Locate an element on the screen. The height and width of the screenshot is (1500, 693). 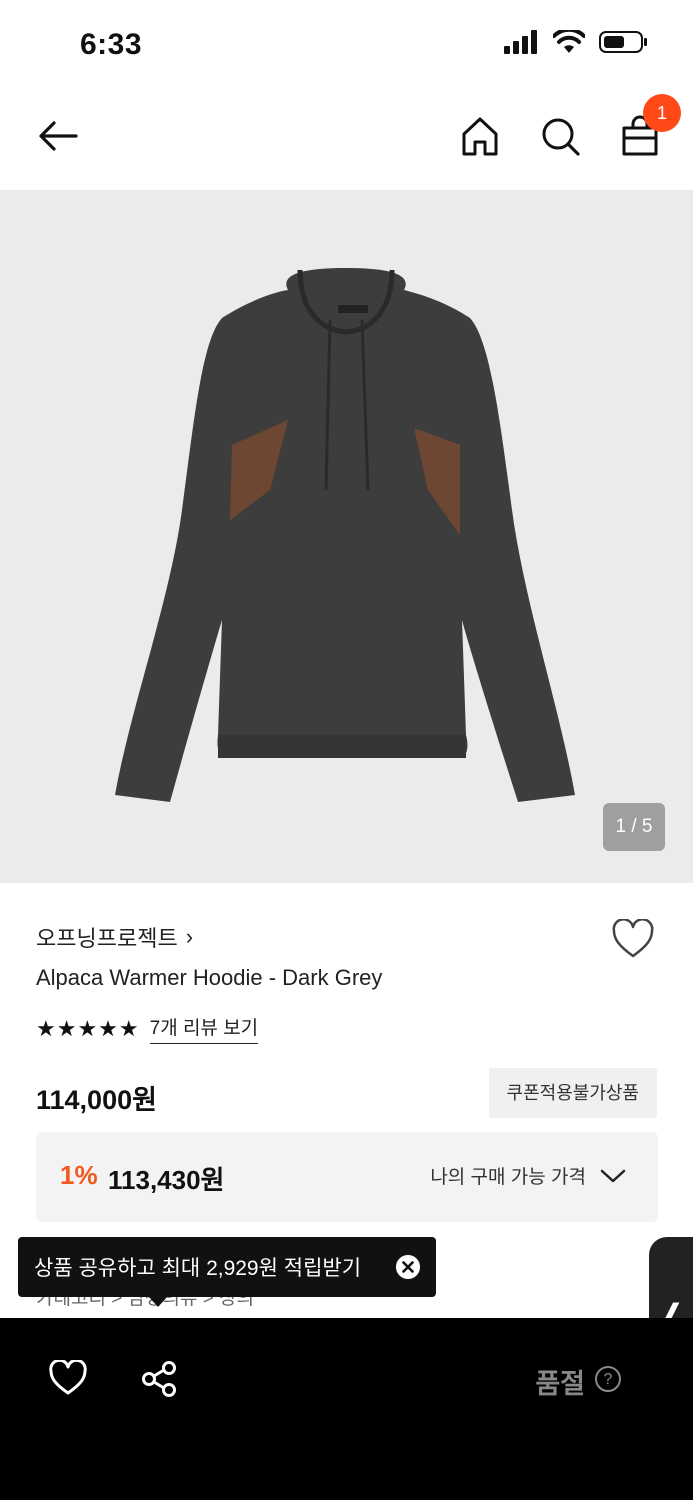
battery-icon is located at coordinates (623, 42).